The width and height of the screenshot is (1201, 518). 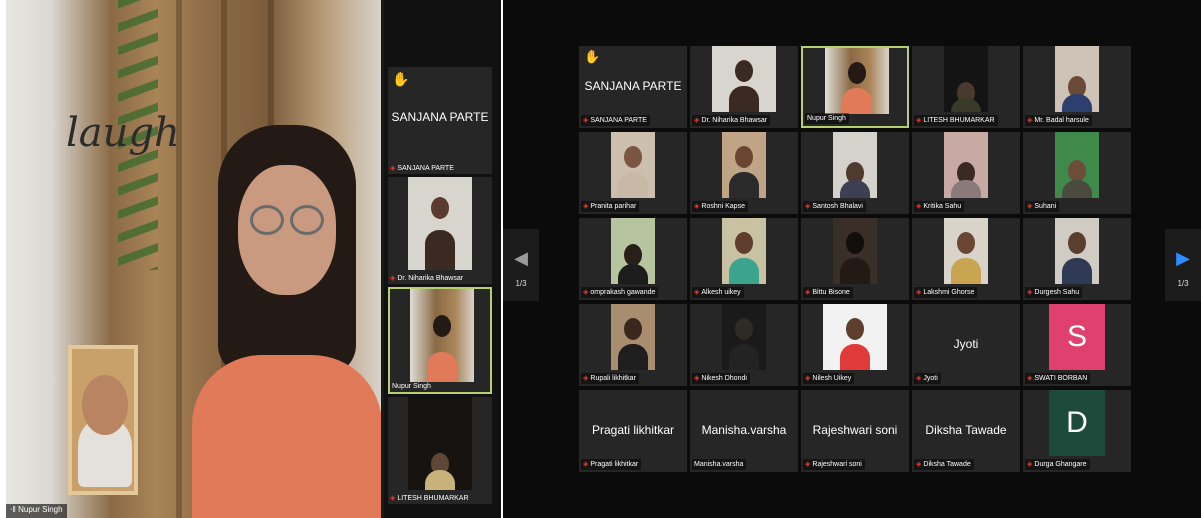 I want to click on participant-display-name: Manisha.varsha, so click(x=744, y=430).